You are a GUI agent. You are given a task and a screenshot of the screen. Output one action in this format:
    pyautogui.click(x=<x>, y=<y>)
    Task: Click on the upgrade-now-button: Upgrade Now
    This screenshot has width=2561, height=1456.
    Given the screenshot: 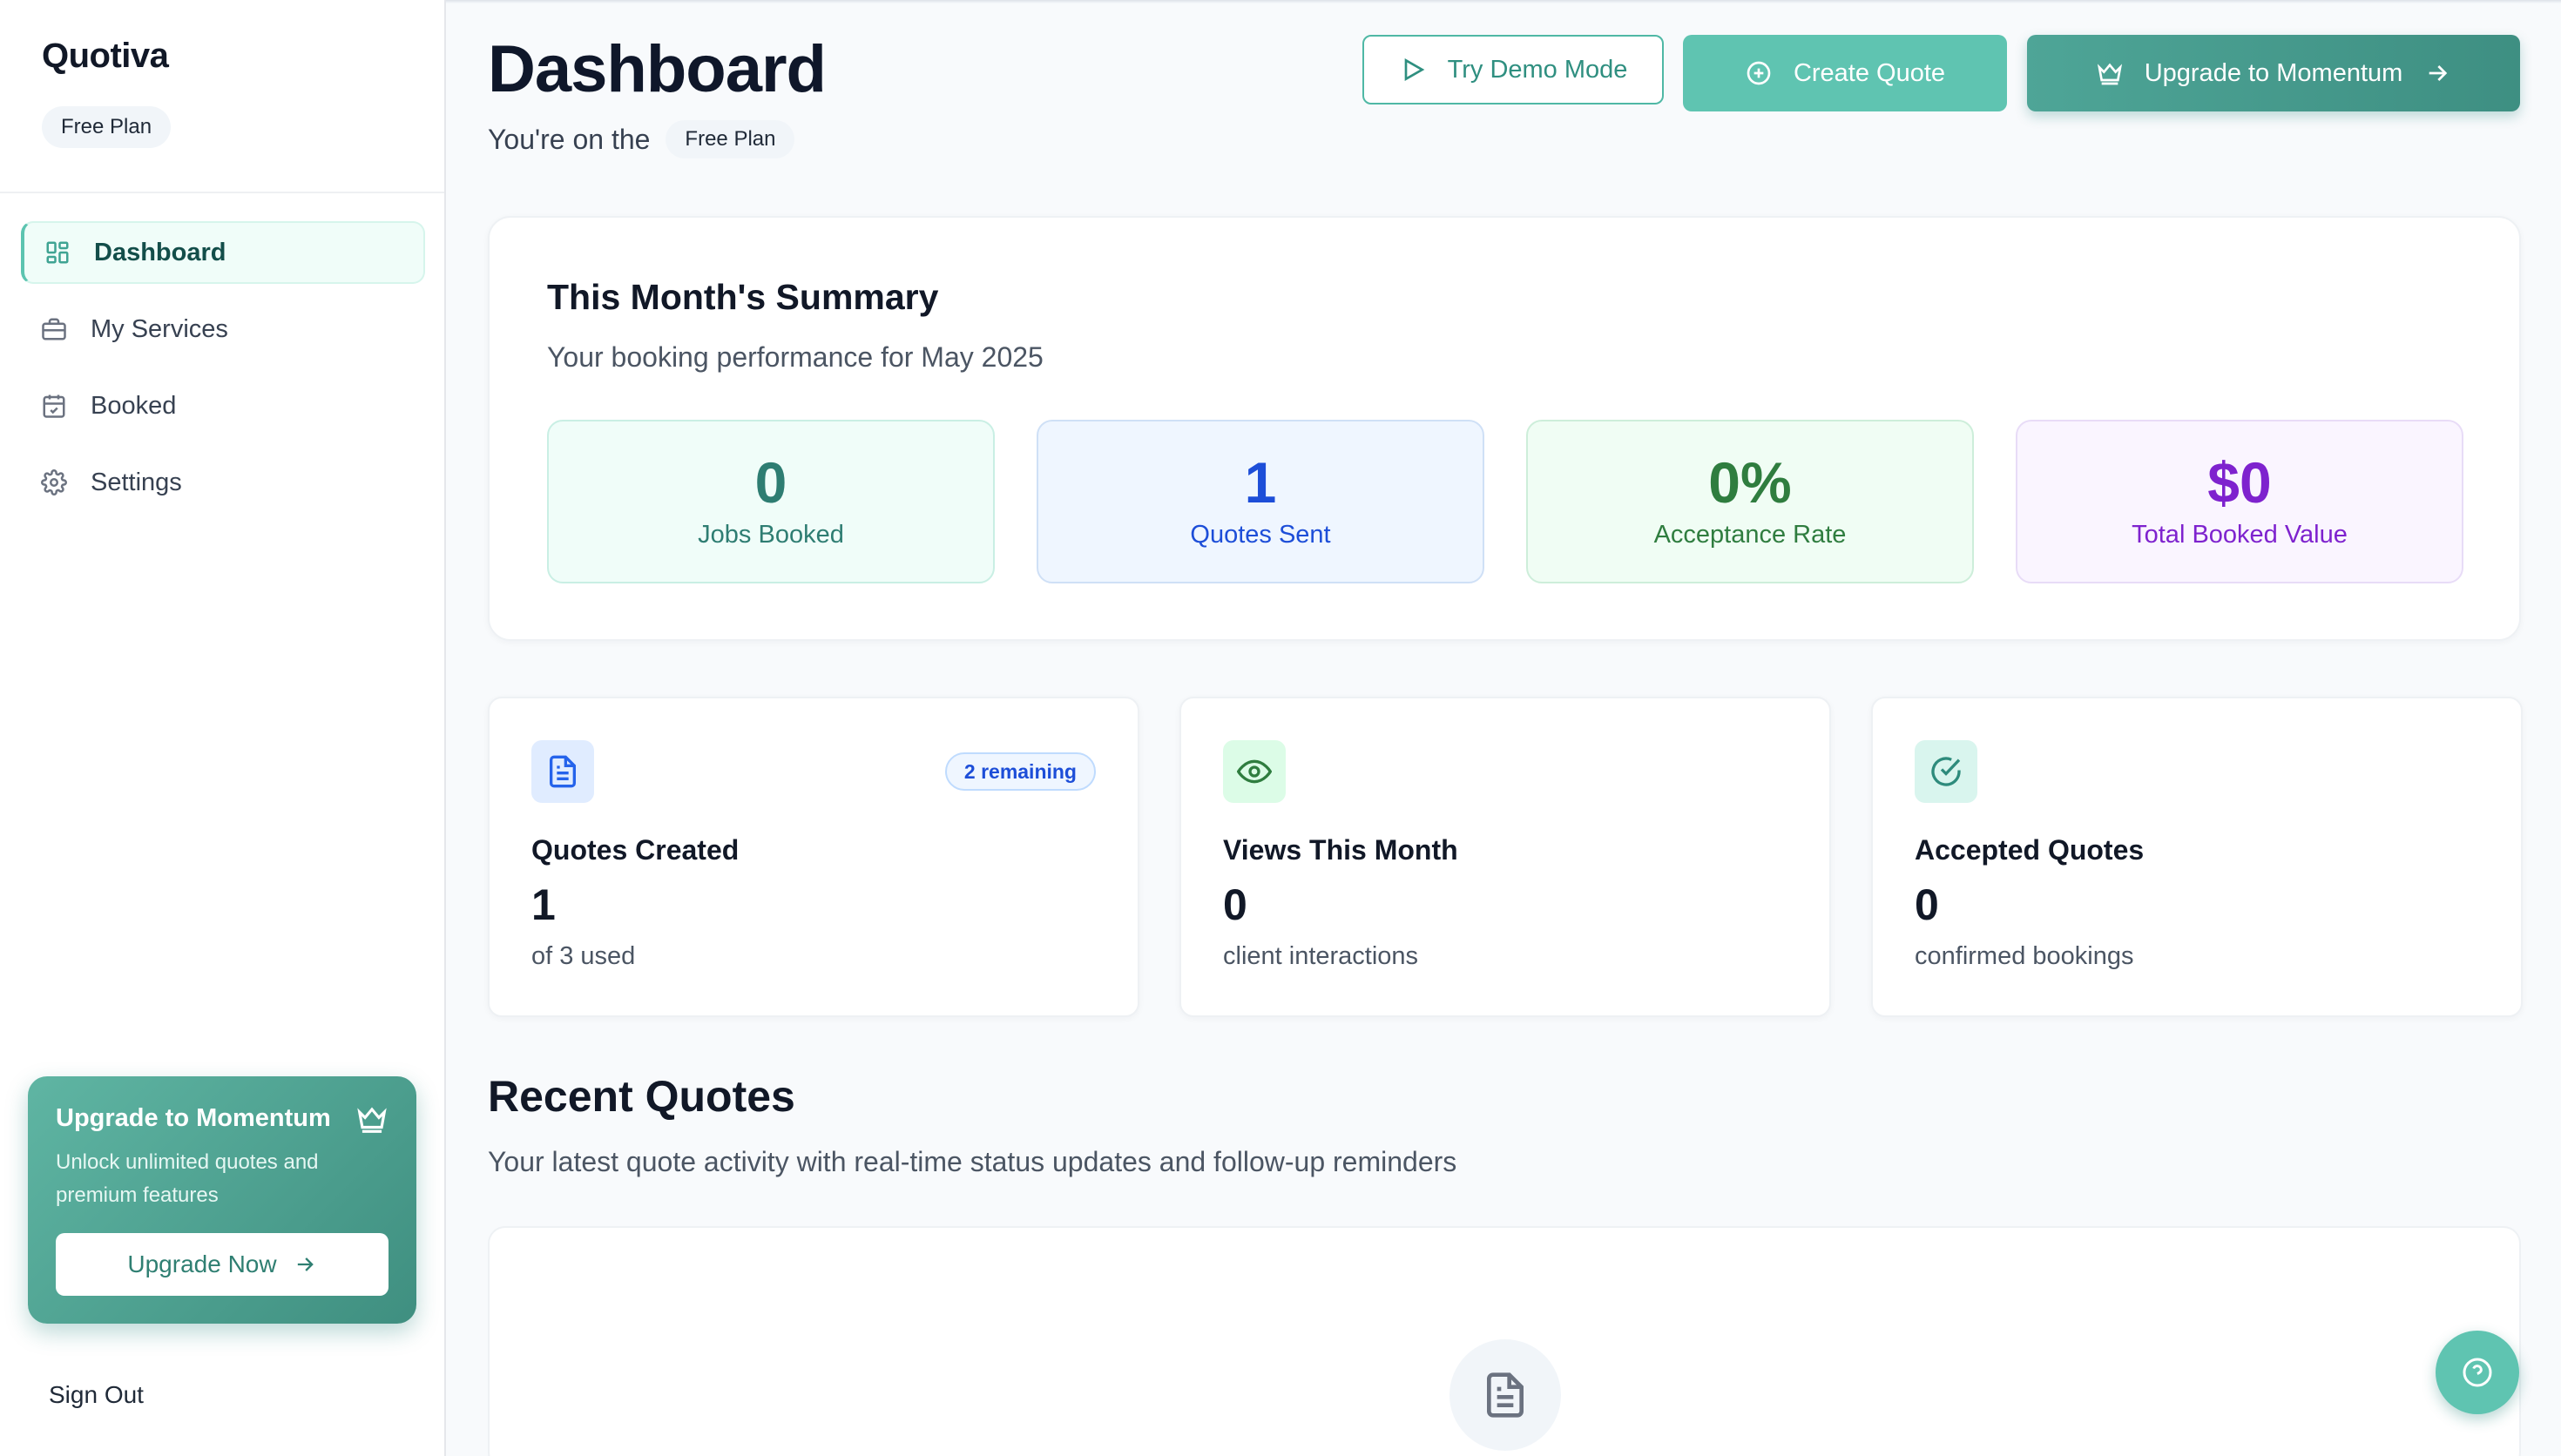 What is the action you would take?
    pyautogui.click(x=222, y=1264)
    